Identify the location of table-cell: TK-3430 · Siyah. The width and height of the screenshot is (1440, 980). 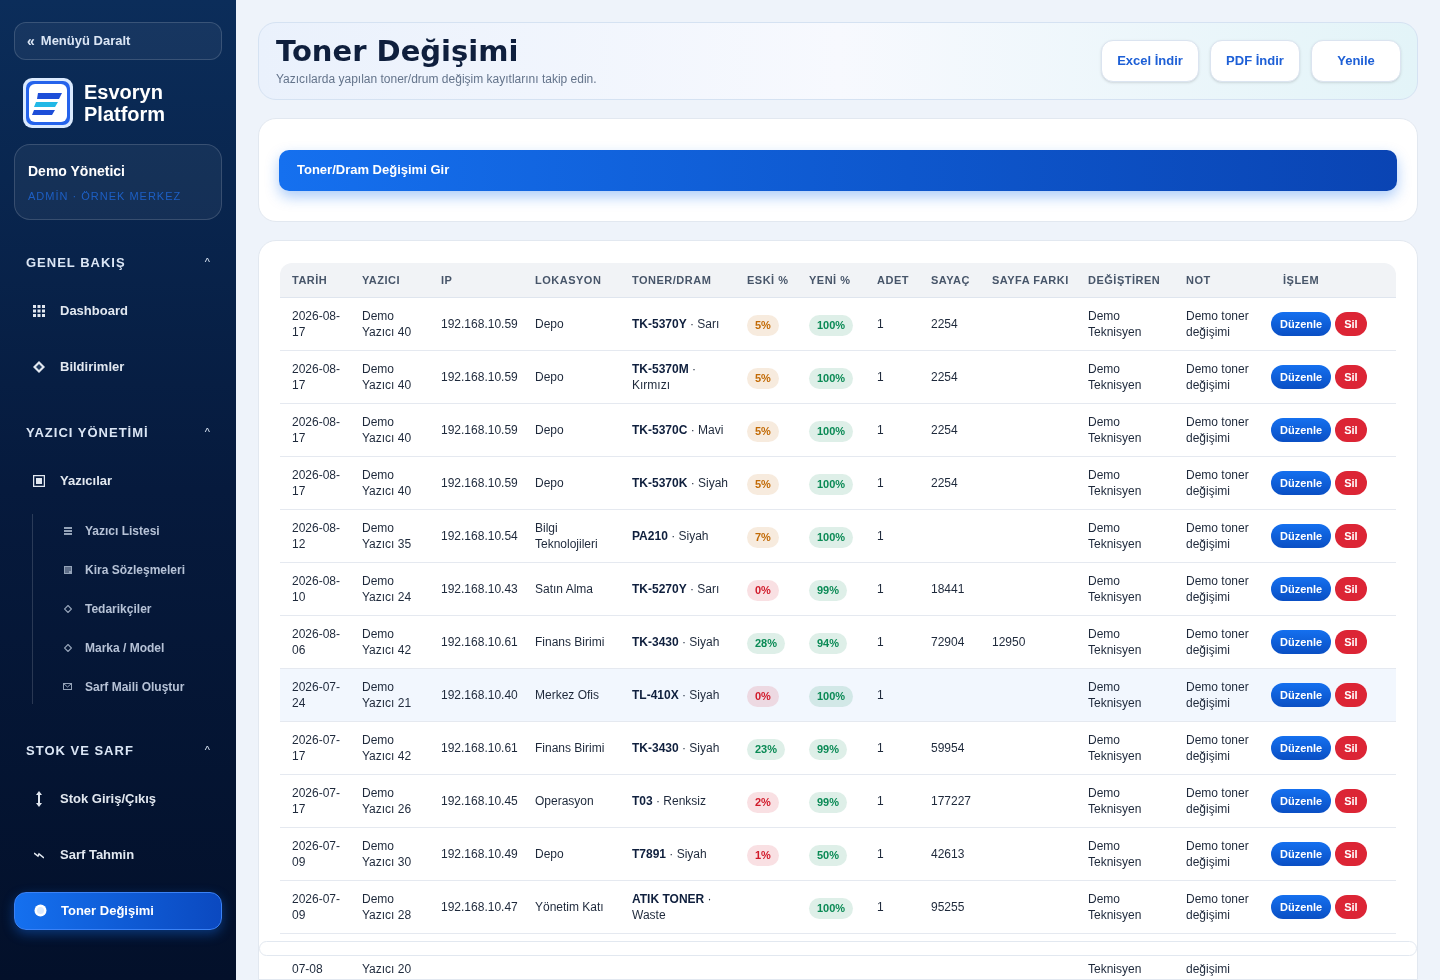
(676, 642).